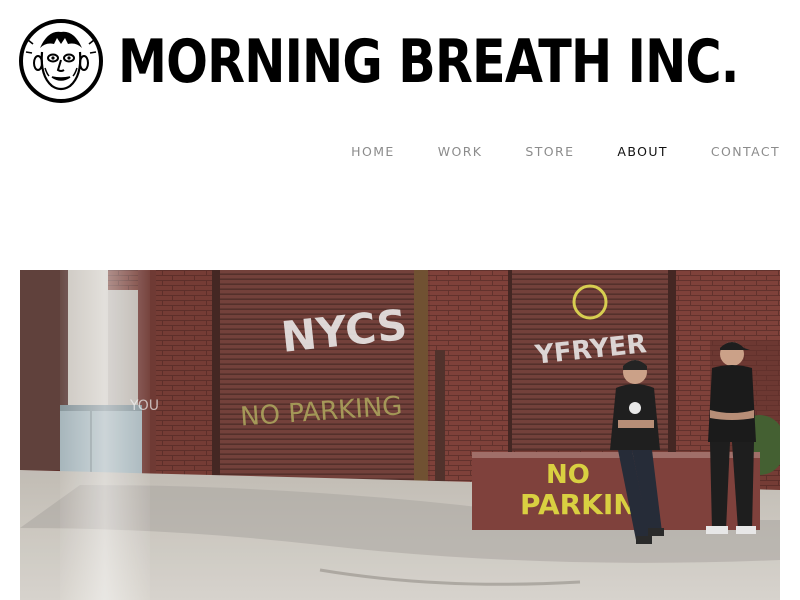 The image size is (800, 600). What do you see at coordinates (549, 152) in the screenshot?
I see `nav-store: STORE` at bounding box center [549, 152].